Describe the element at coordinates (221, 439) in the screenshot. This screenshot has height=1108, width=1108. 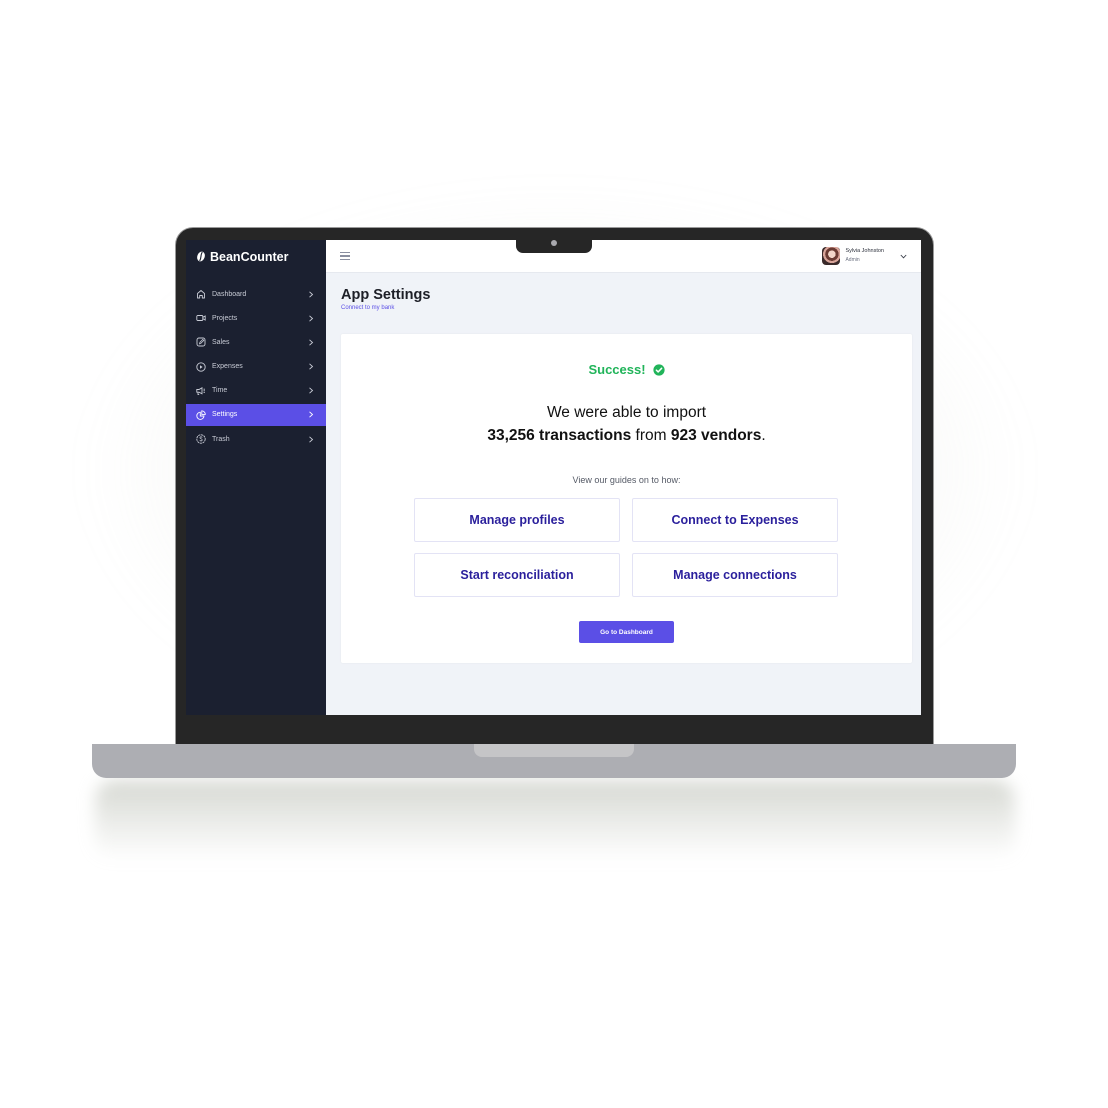
I see `sidebar-item-label: Trash` at that location.